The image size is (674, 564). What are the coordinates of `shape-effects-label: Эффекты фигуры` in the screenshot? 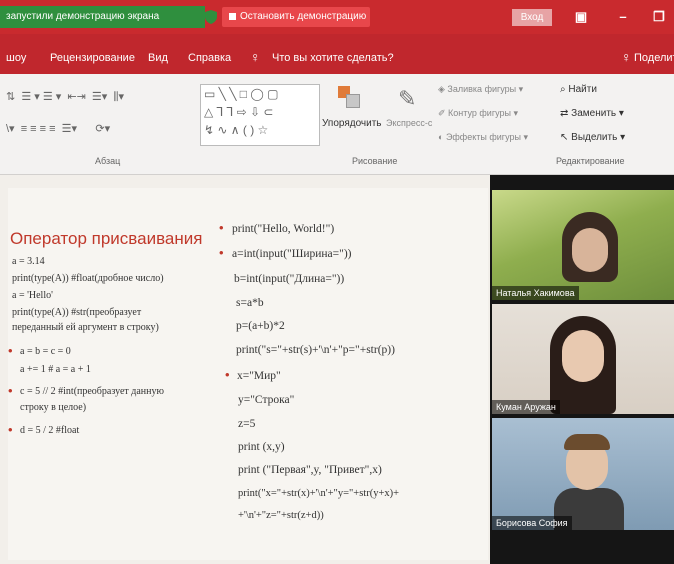 It's located at (483, 137).